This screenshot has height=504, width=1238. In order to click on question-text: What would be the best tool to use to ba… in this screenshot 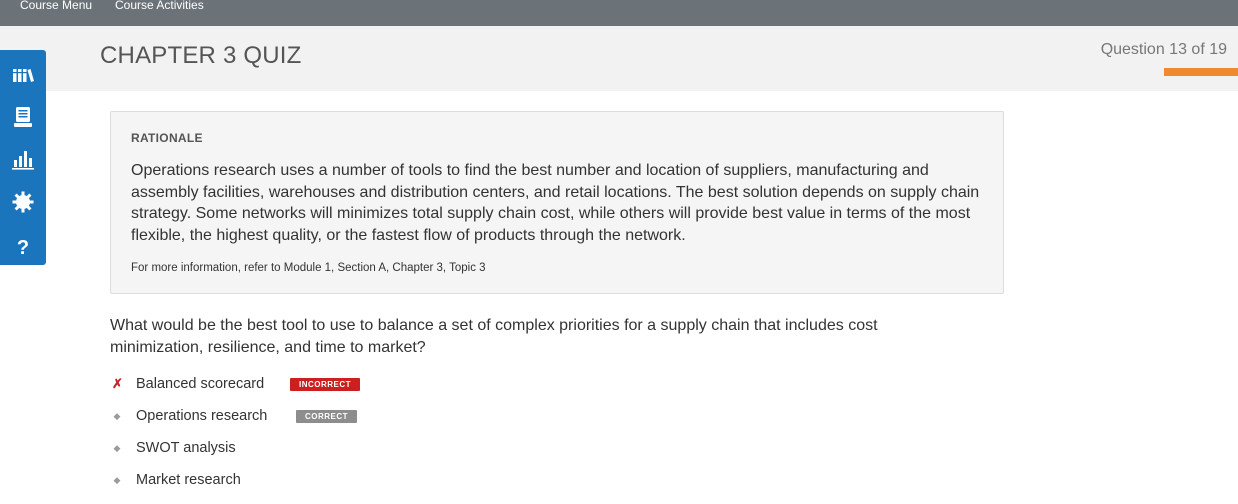, I will do `click(494, 336)`.